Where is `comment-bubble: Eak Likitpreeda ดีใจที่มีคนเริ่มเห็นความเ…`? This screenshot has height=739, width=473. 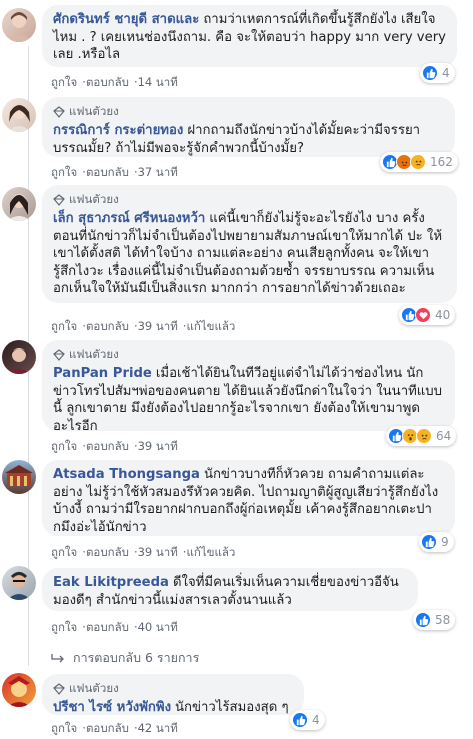 comment-bubble: Eak Likitpreeda ดีใจที่มีคนเริ่มเห็นความเ… is located at coordinates (230, 589).